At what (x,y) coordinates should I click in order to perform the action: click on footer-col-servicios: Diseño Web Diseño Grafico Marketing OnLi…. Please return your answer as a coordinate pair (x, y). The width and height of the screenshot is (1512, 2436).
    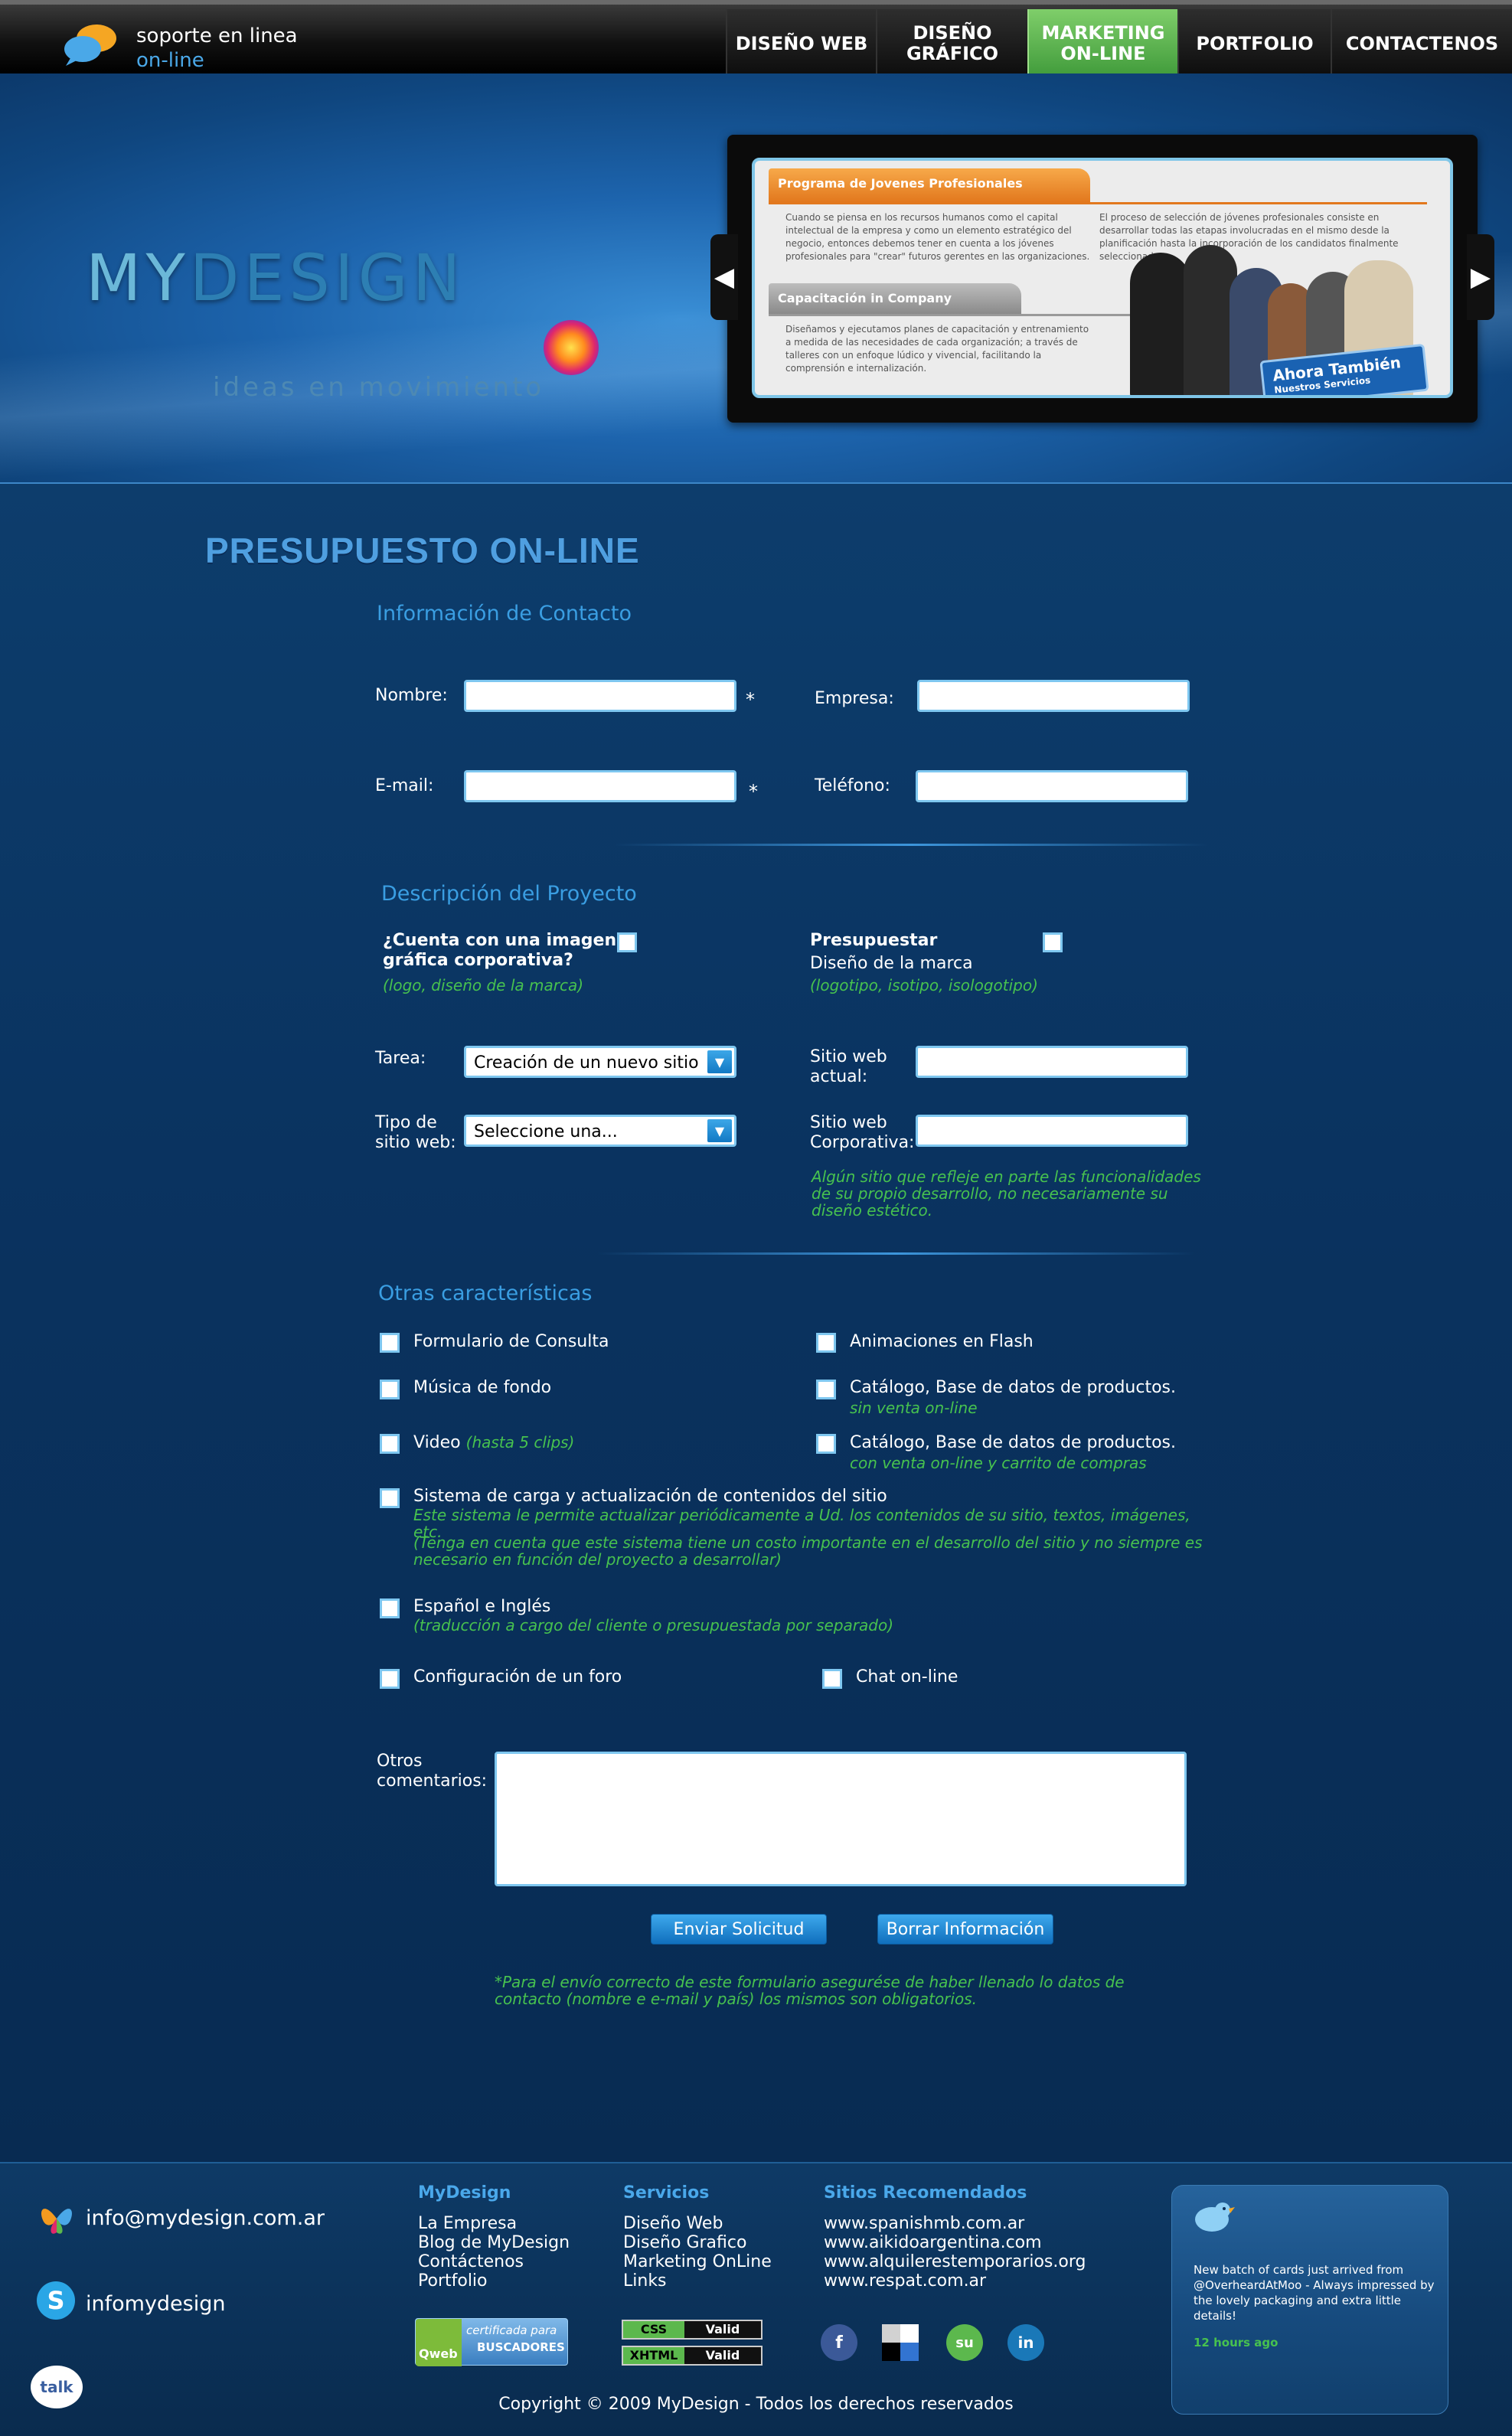
    Looking at the image, I should click on (697, 2252).